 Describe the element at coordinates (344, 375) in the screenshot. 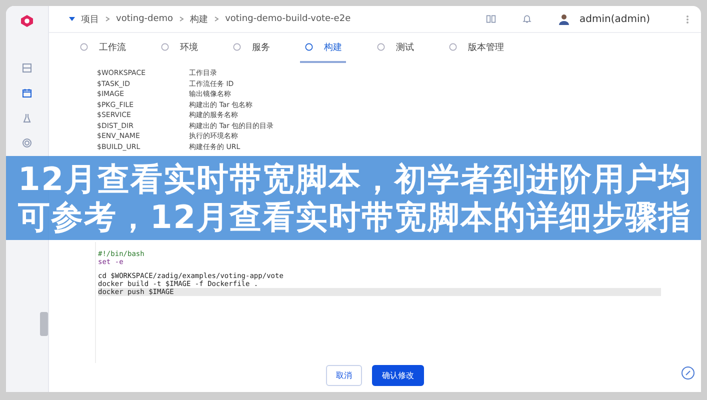

I see `cancel-button: 取消` at that location.